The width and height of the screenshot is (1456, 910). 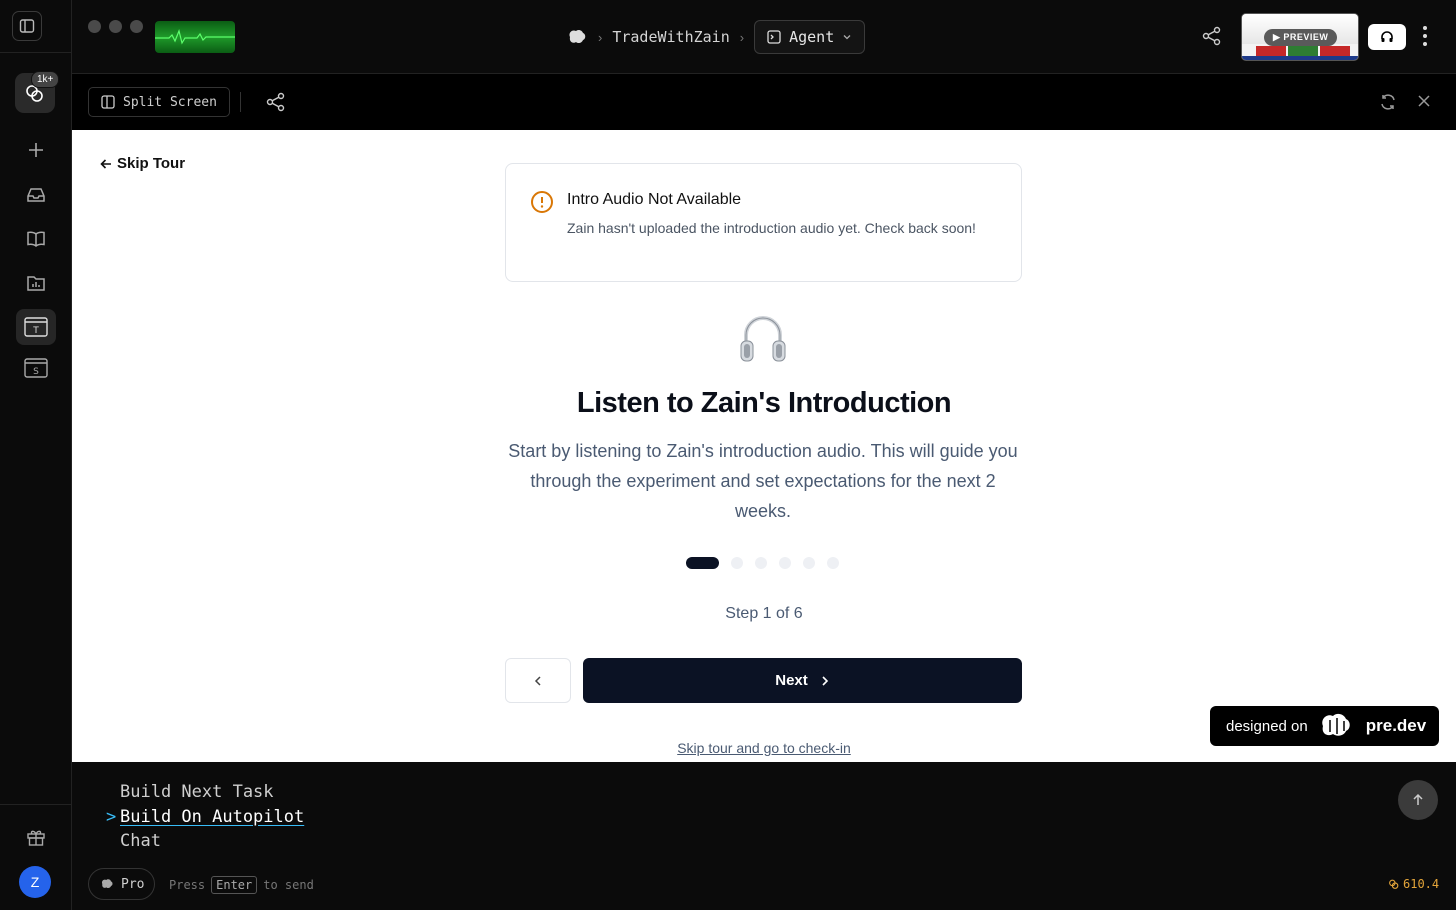 I want to click on rail-divider, so click(x=35, y=52).